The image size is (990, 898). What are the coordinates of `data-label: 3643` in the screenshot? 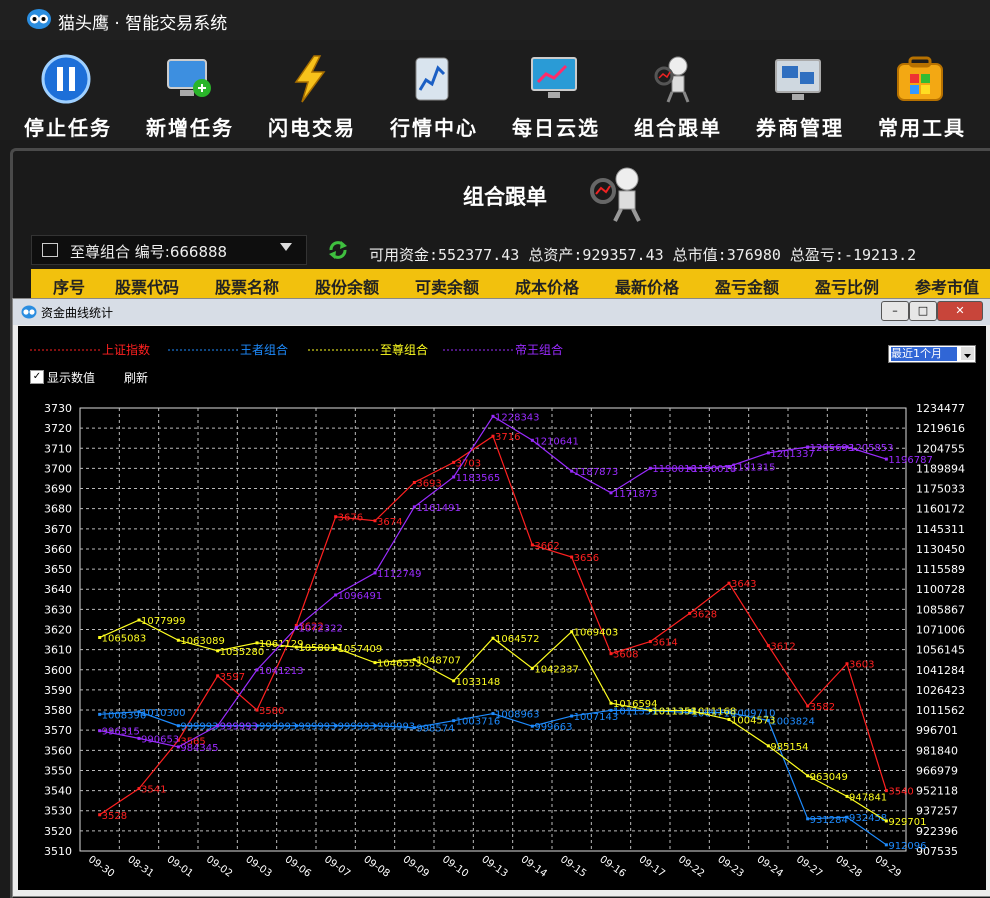 It's located at (743, 584).